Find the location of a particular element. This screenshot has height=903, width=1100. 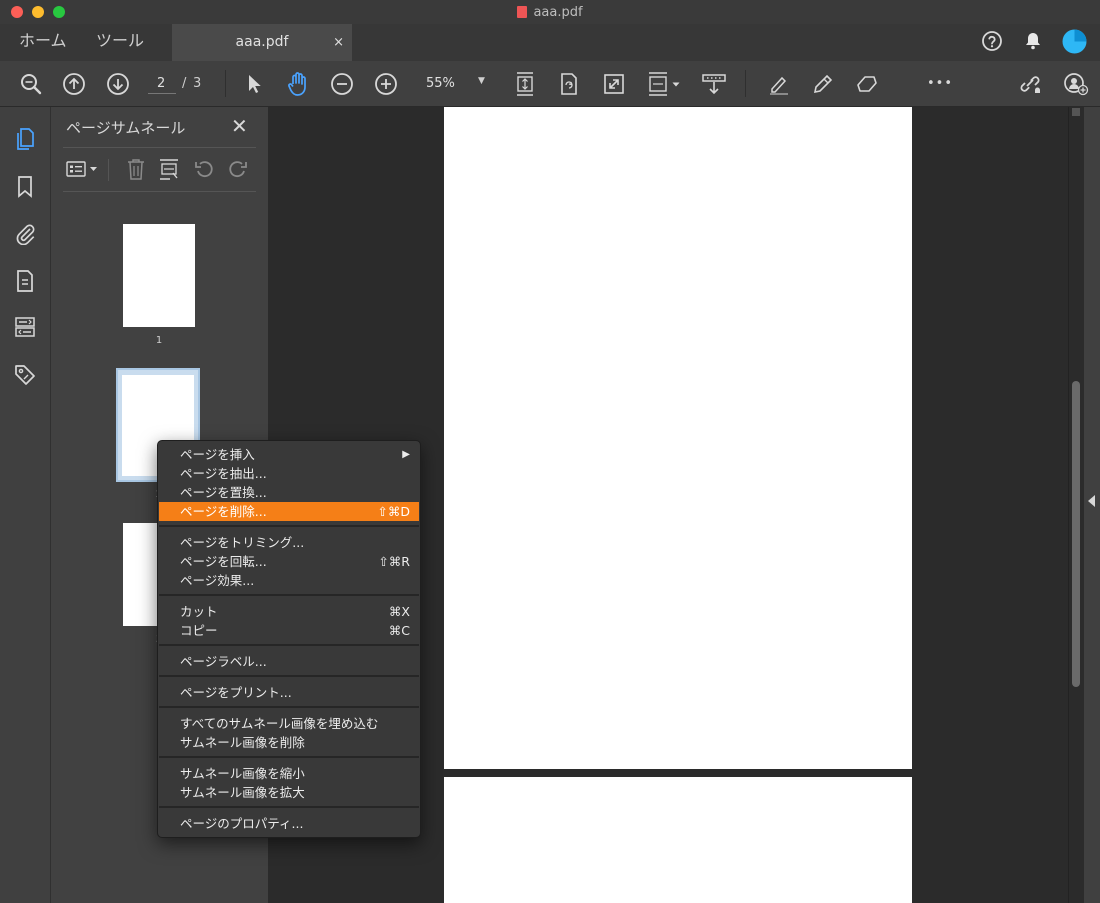

menu-item-label: カット is located at coordinates (199, 611).